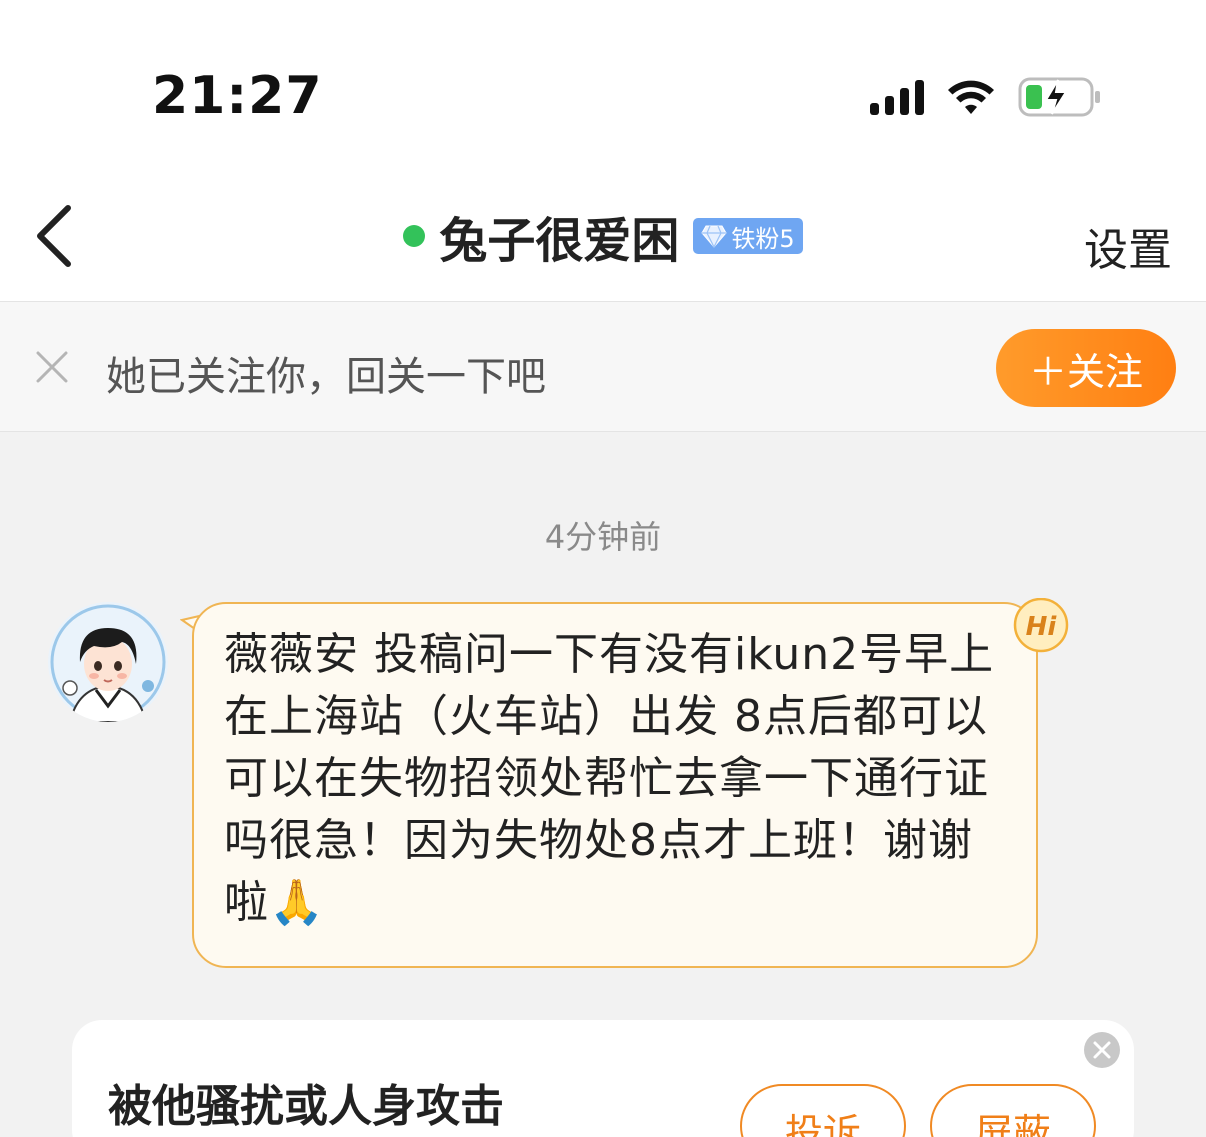 This screenshot has height=1137, width=1206. I want to click on message-timestamp: 4分钟前, so click(603, 537).